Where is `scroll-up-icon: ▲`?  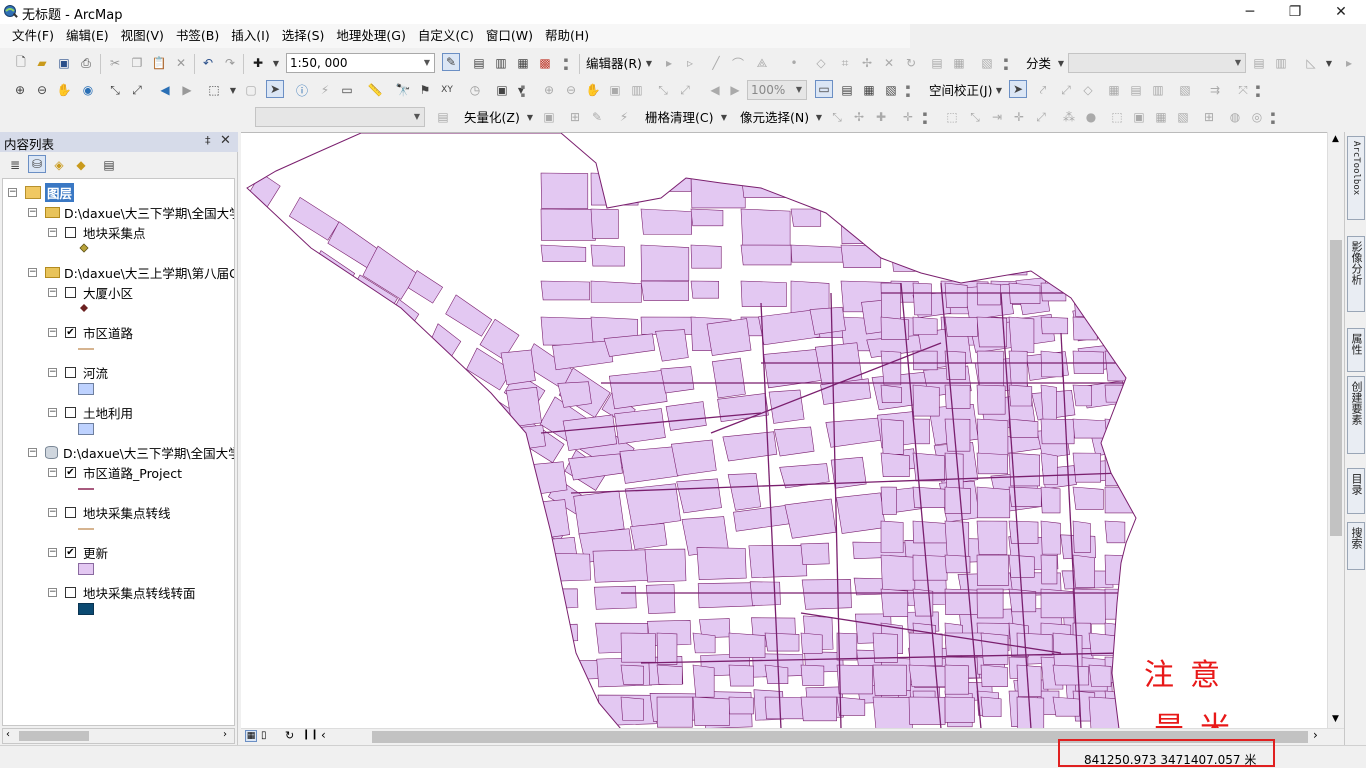 scroll-up-icon: ▲ is located at coordinates (1335, 139).